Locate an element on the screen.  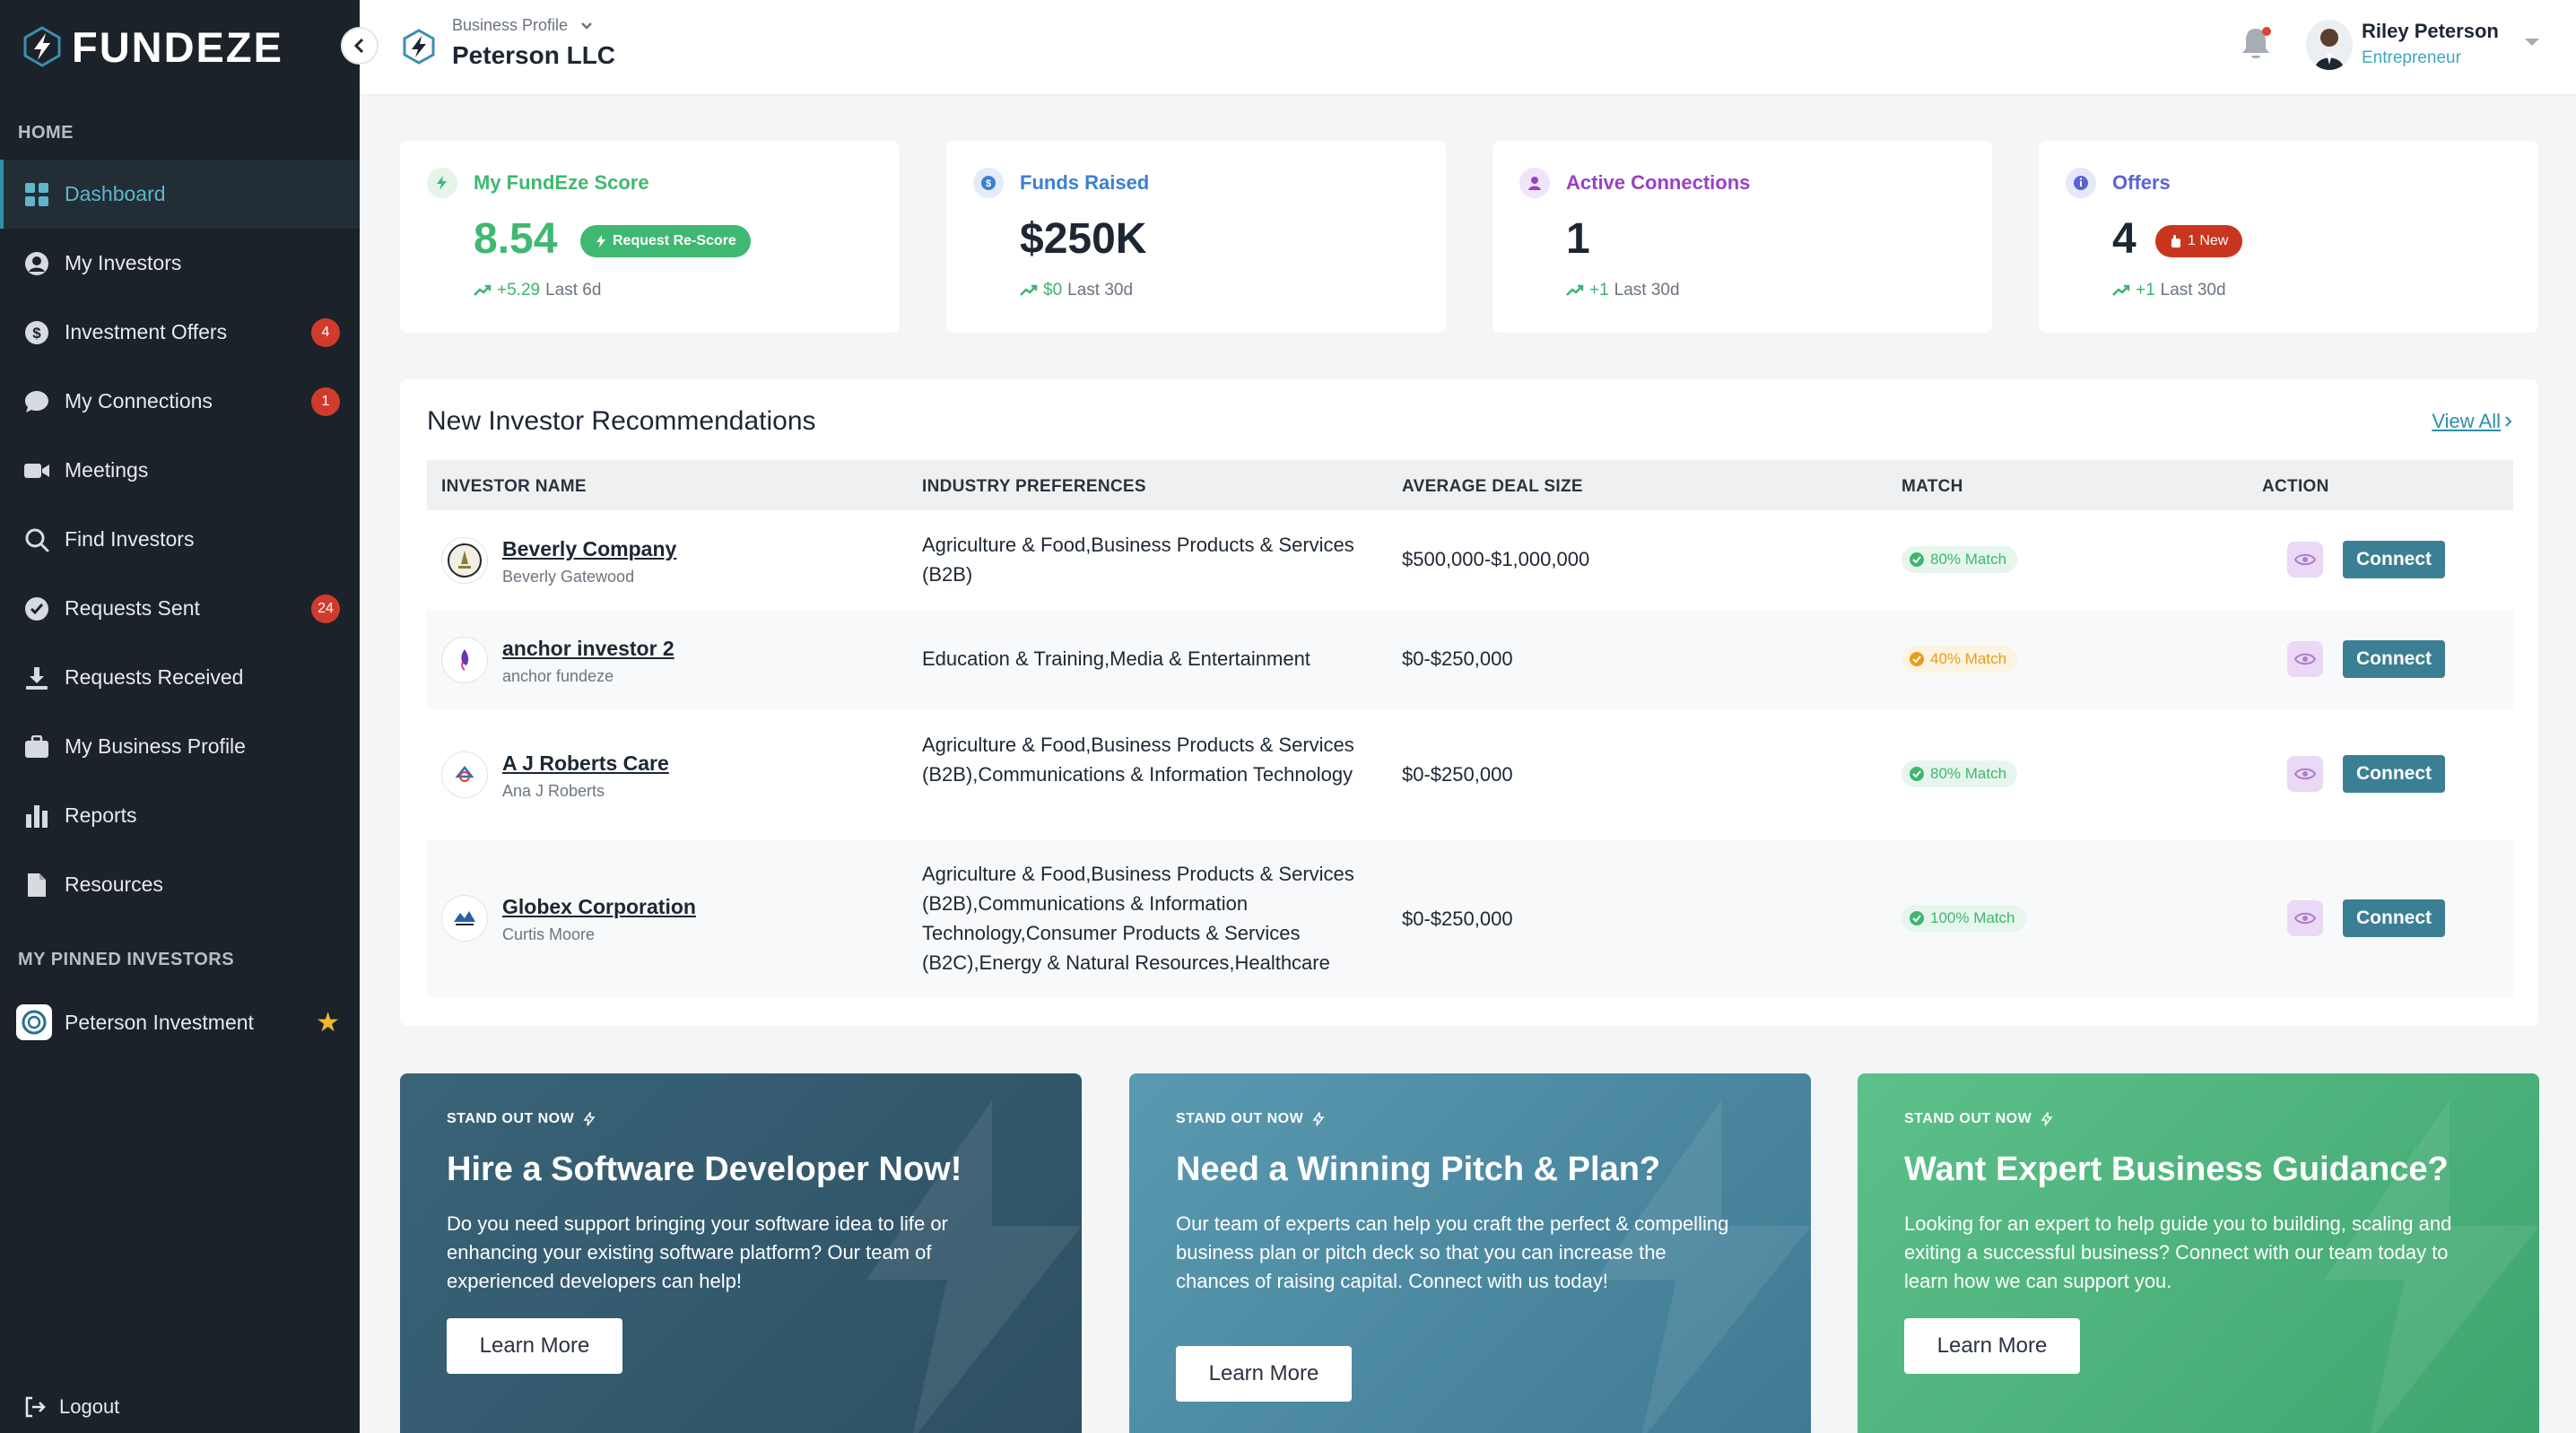
match-label: 80% Match is located at coordinates (1968, 773).